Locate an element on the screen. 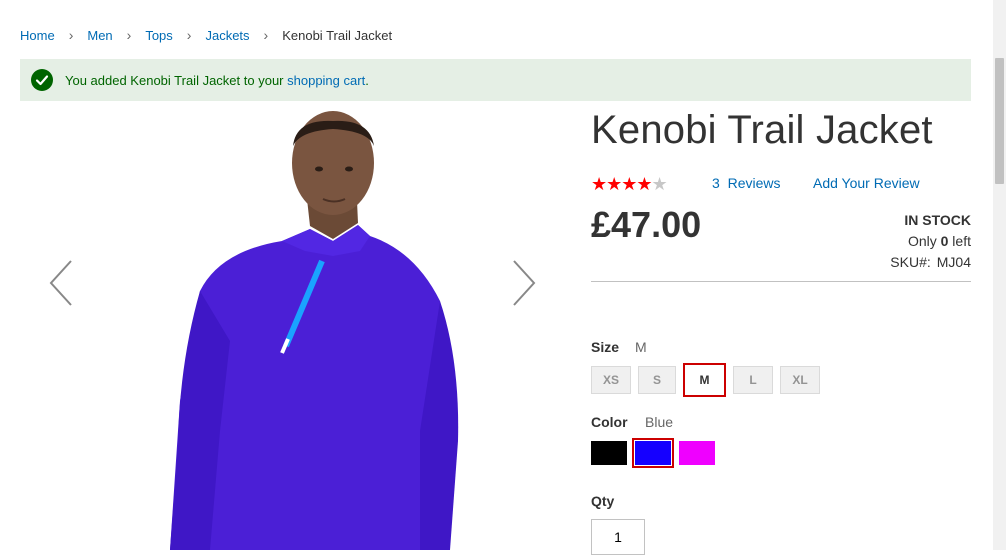 The height and width of the screenshot is (555, 1006). stock-status: IN STOCK is located at coordinates (937, 220).